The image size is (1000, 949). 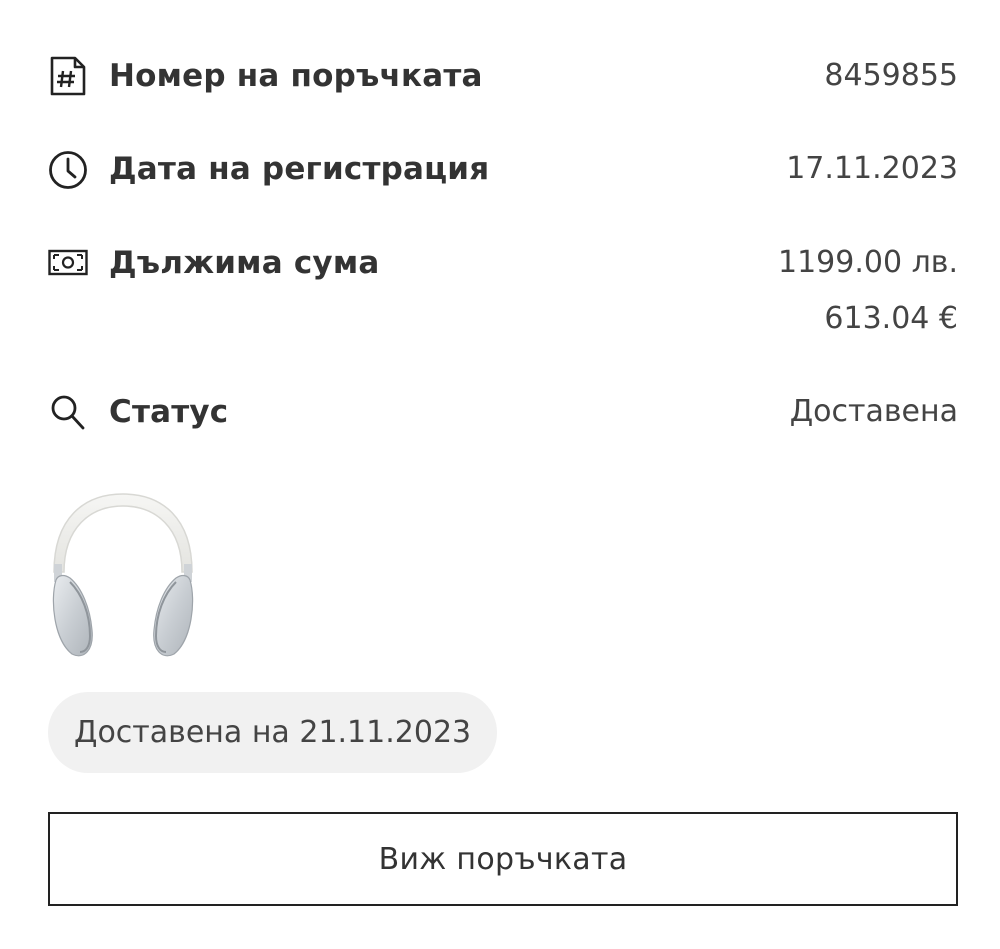 What do you see at coordinates (68, 169) in the screenshot?
I see `clock-icon` at bounding box center [68, 169].